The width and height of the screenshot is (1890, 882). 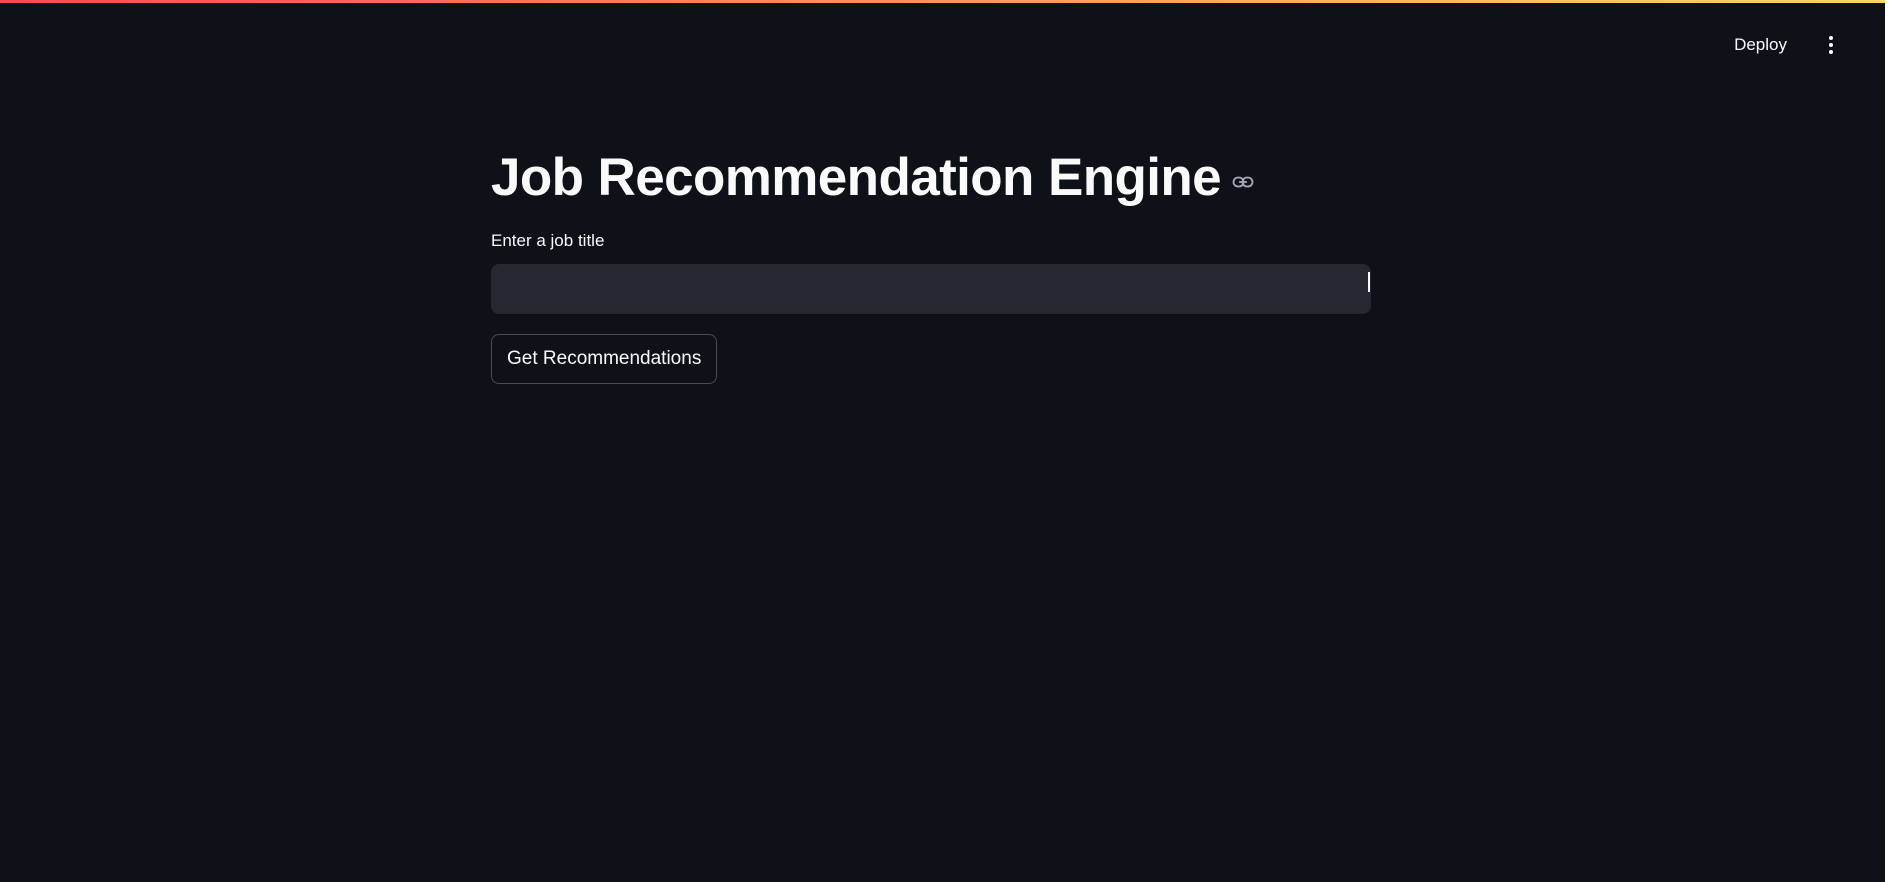 I want to click on window-edge, so click(x=1887, y=441).